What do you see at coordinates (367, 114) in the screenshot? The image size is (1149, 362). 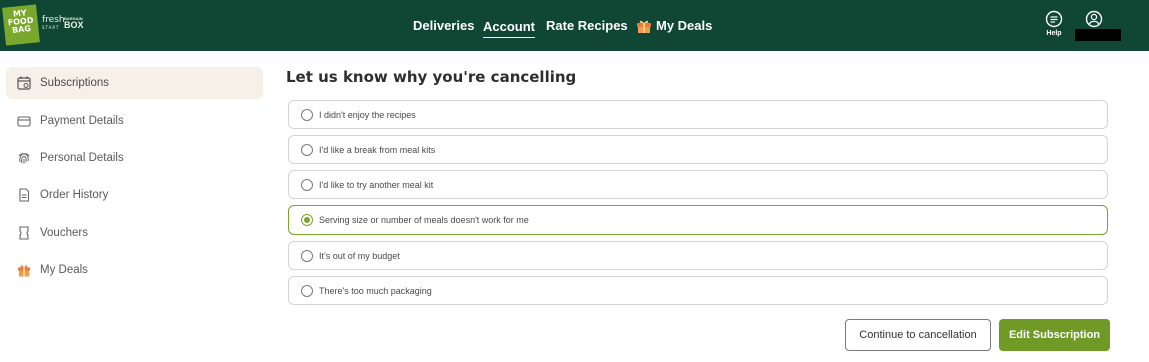 I see `reason-label: I didn't enjoy the recipes` at bounding box center [367, 114].